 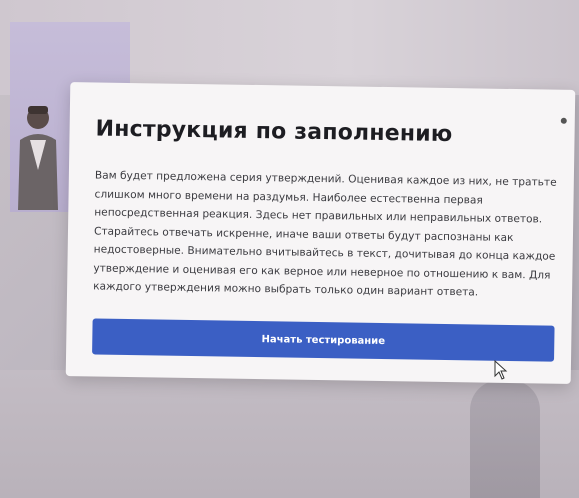 I want to click on background-figure, so click(x=505, y=439).